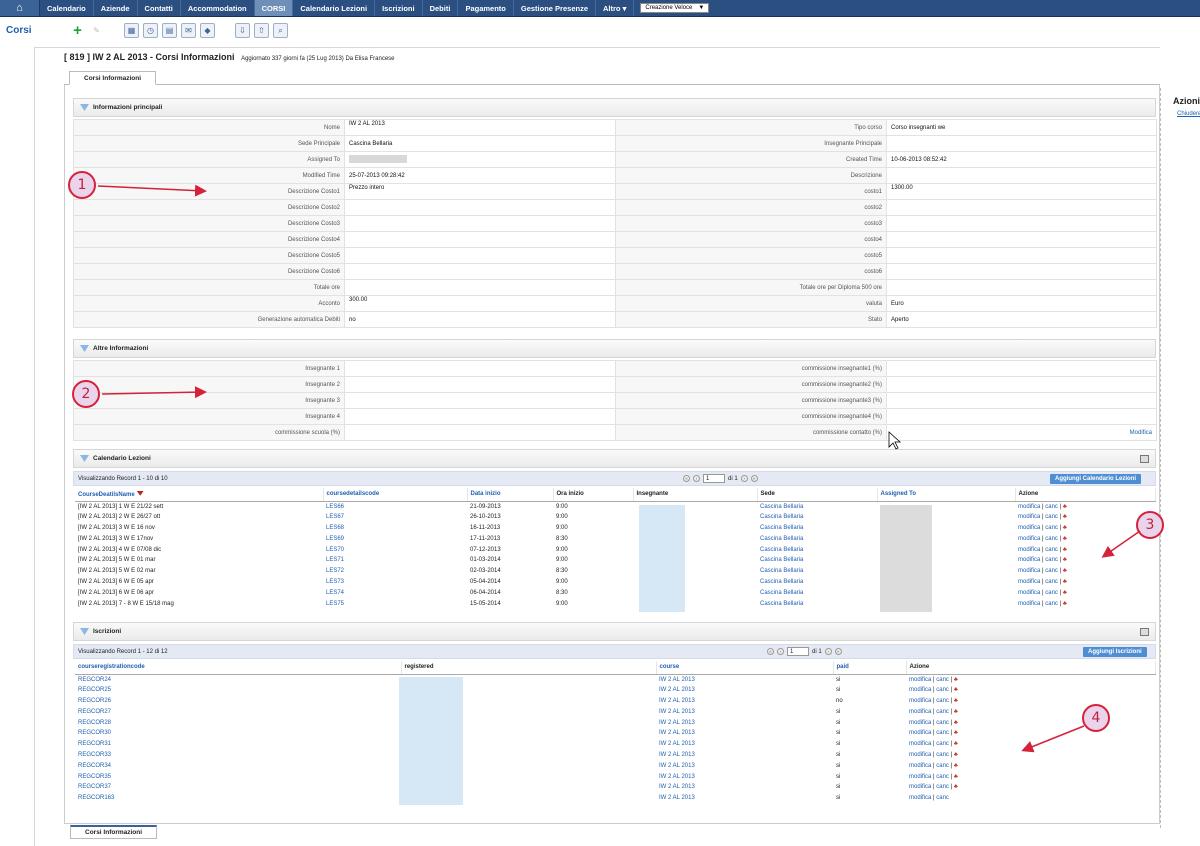 The width and height of the screenshot is (1200, 846). Describe the element at coordinates (395, 528) in the screenshot. I see `lesson-code-link: LES68` at that location.